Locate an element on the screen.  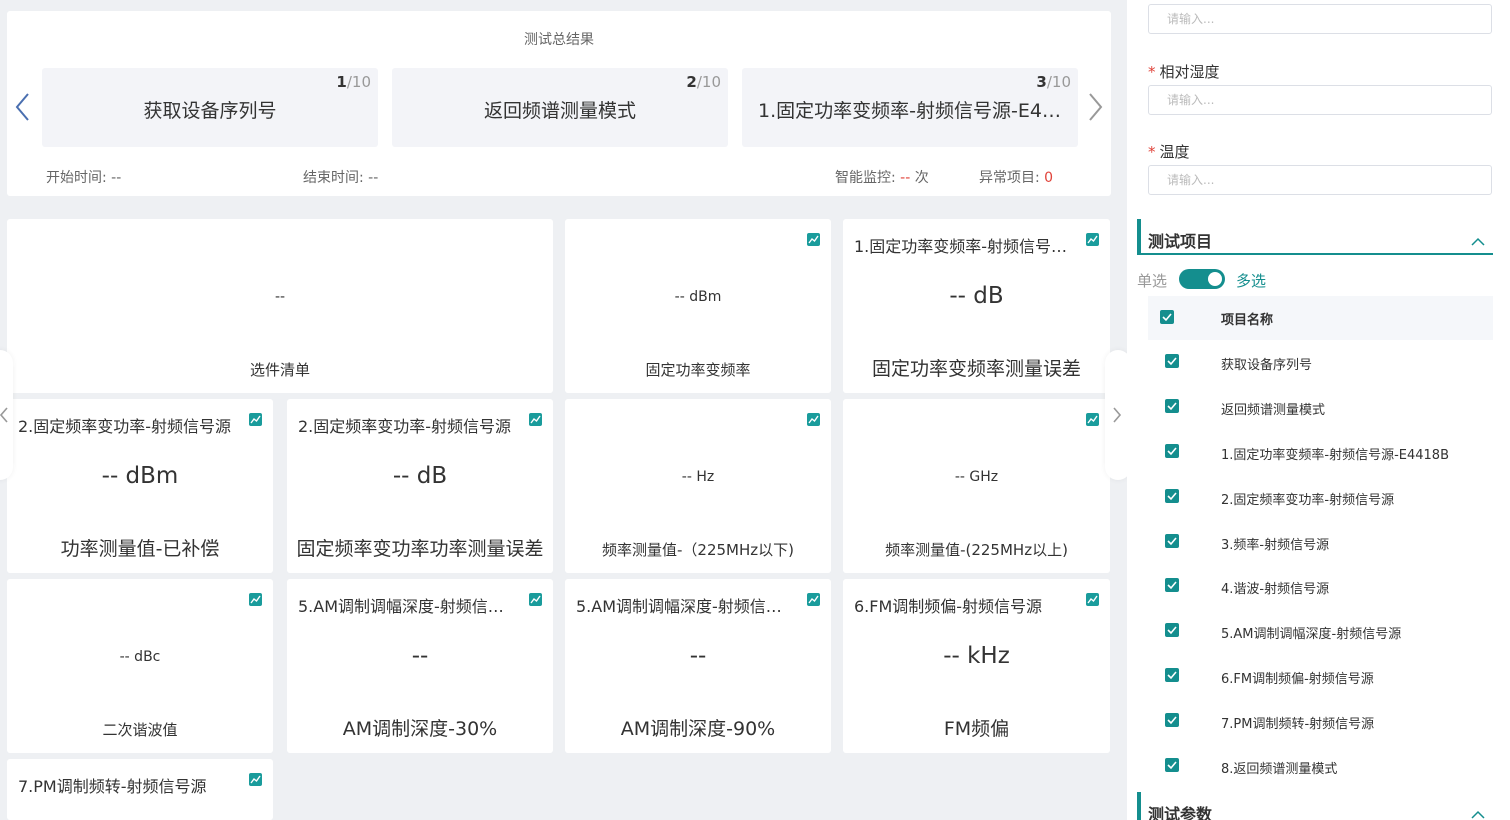
item-name: 4.谐波-射频信号源 is located at coordinates (1275, 589).